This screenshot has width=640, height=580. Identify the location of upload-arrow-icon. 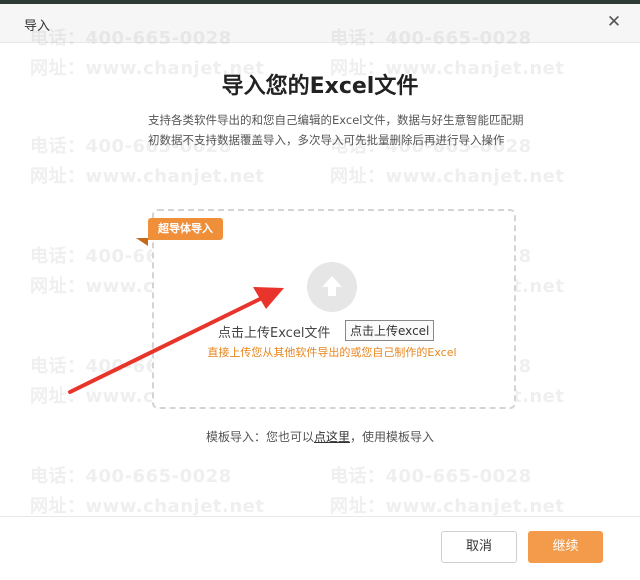
(332, 287).